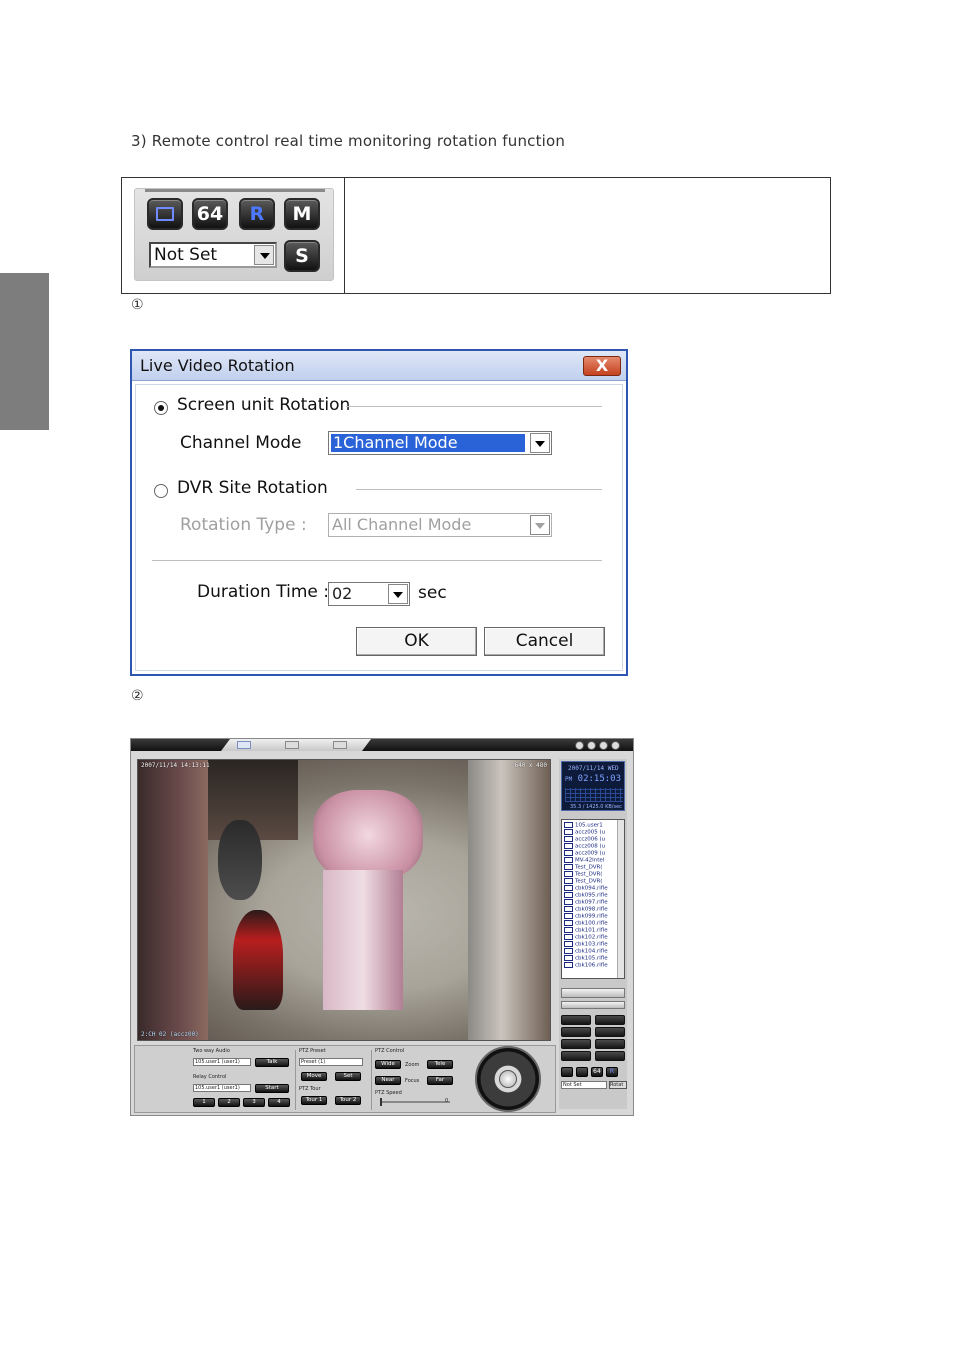  What do you see at coordinates (264, 405) in the screenshot?
I see `screen-rotation-label: Screen unit Rotation` at bounding box center [264, 405].